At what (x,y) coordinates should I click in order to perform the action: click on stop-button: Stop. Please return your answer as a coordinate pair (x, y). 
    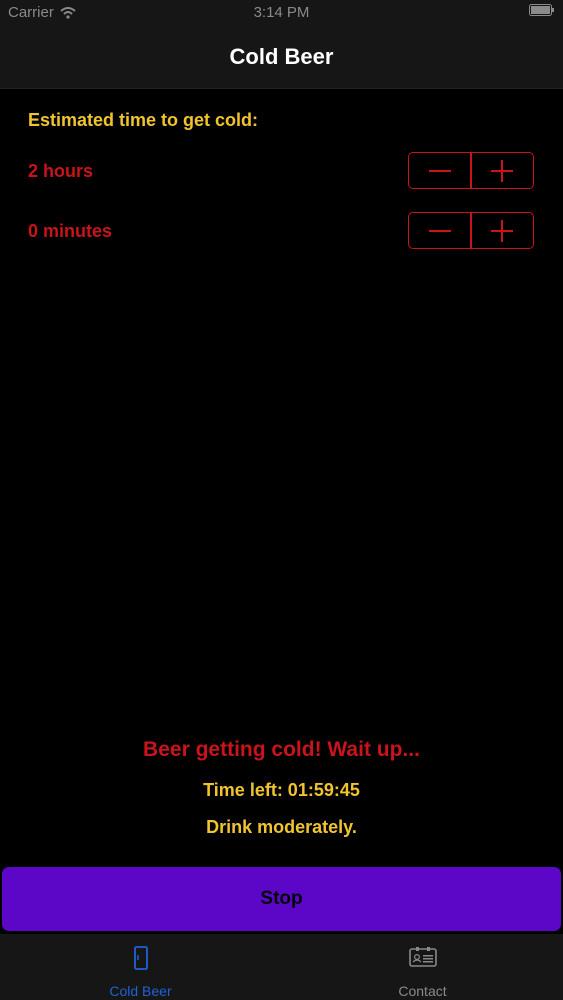
    Looking at the image, I should click on (281, 899).